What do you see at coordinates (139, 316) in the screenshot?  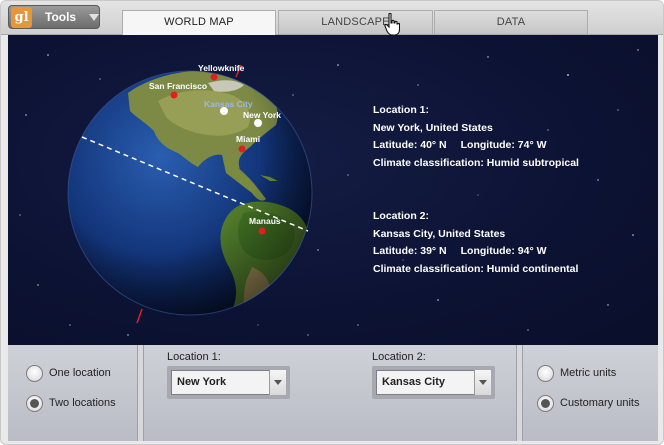 I see `south-axis-marker` at bounding box center [139, 316].